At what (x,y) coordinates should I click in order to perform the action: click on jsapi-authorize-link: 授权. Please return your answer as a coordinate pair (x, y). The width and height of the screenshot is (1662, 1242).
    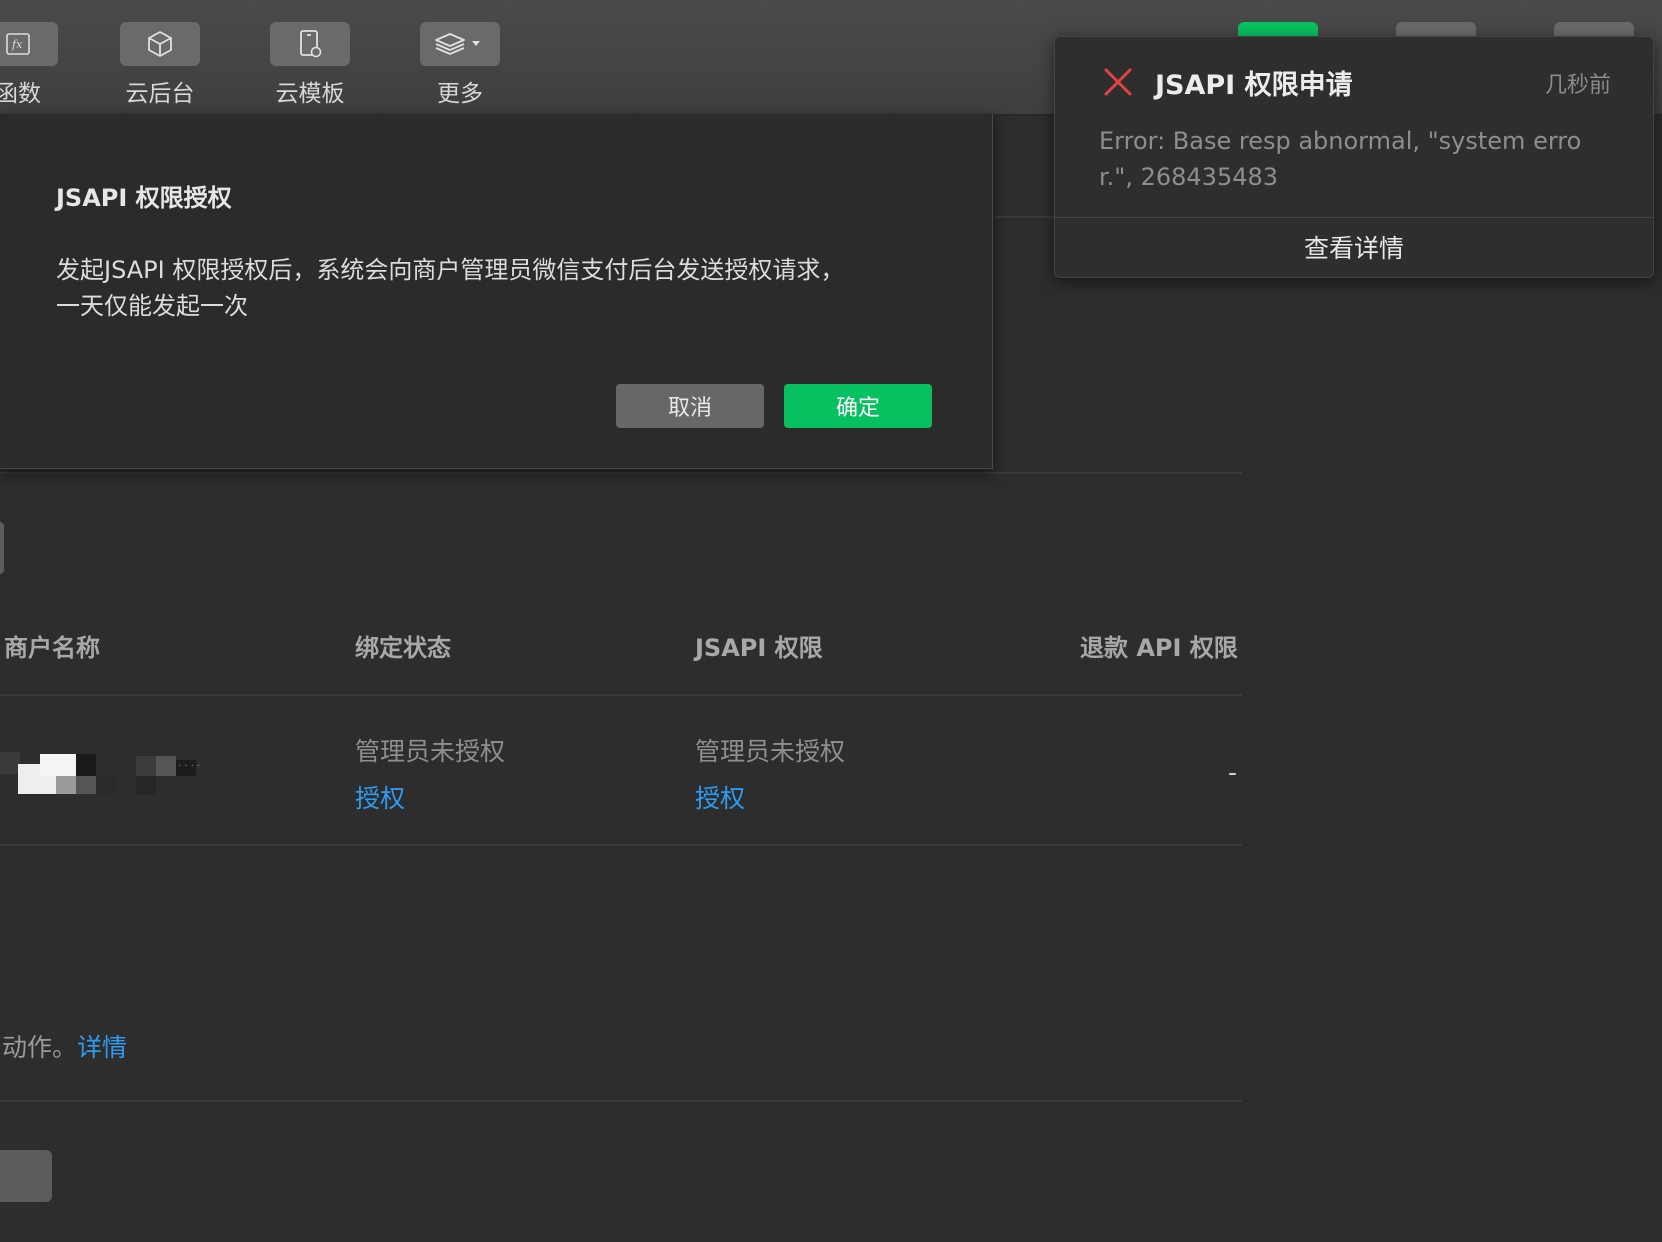
    Looking at the image, I should click on (720, 797).